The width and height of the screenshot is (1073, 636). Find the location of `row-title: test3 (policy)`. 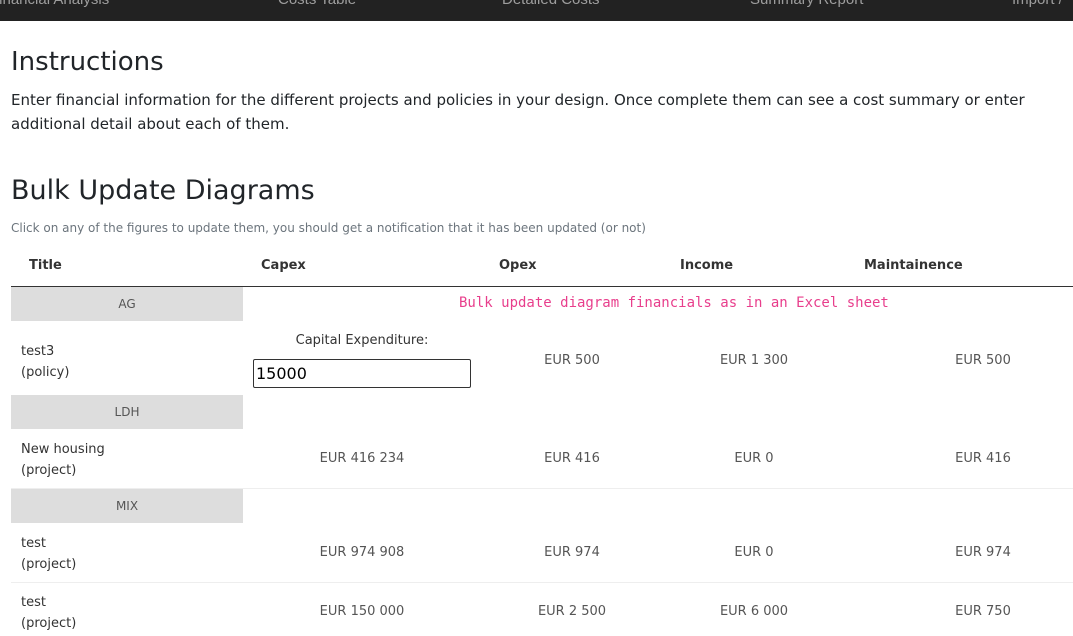

row-title: test3 (policy) is located at coordinates (45, 362).